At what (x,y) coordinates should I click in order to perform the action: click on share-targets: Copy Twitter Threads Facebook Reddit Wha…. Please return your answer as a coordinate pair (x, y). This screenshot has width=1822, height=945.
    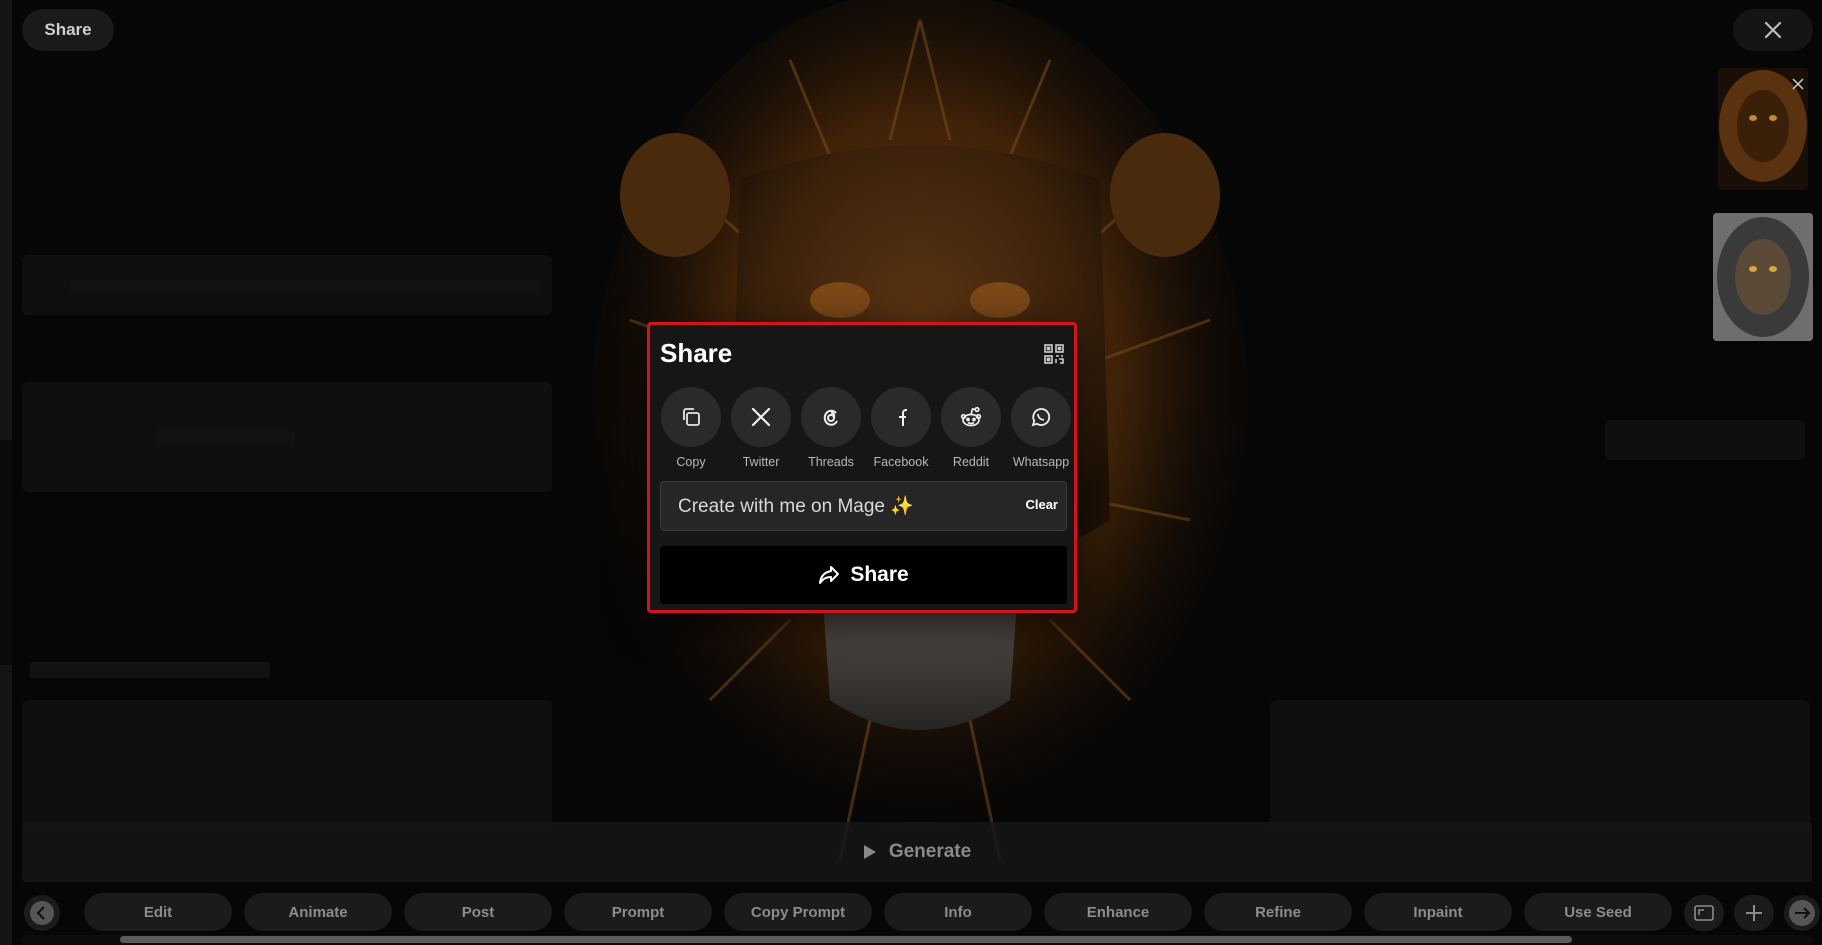
    Looking at the image, I should click on (866, 428).